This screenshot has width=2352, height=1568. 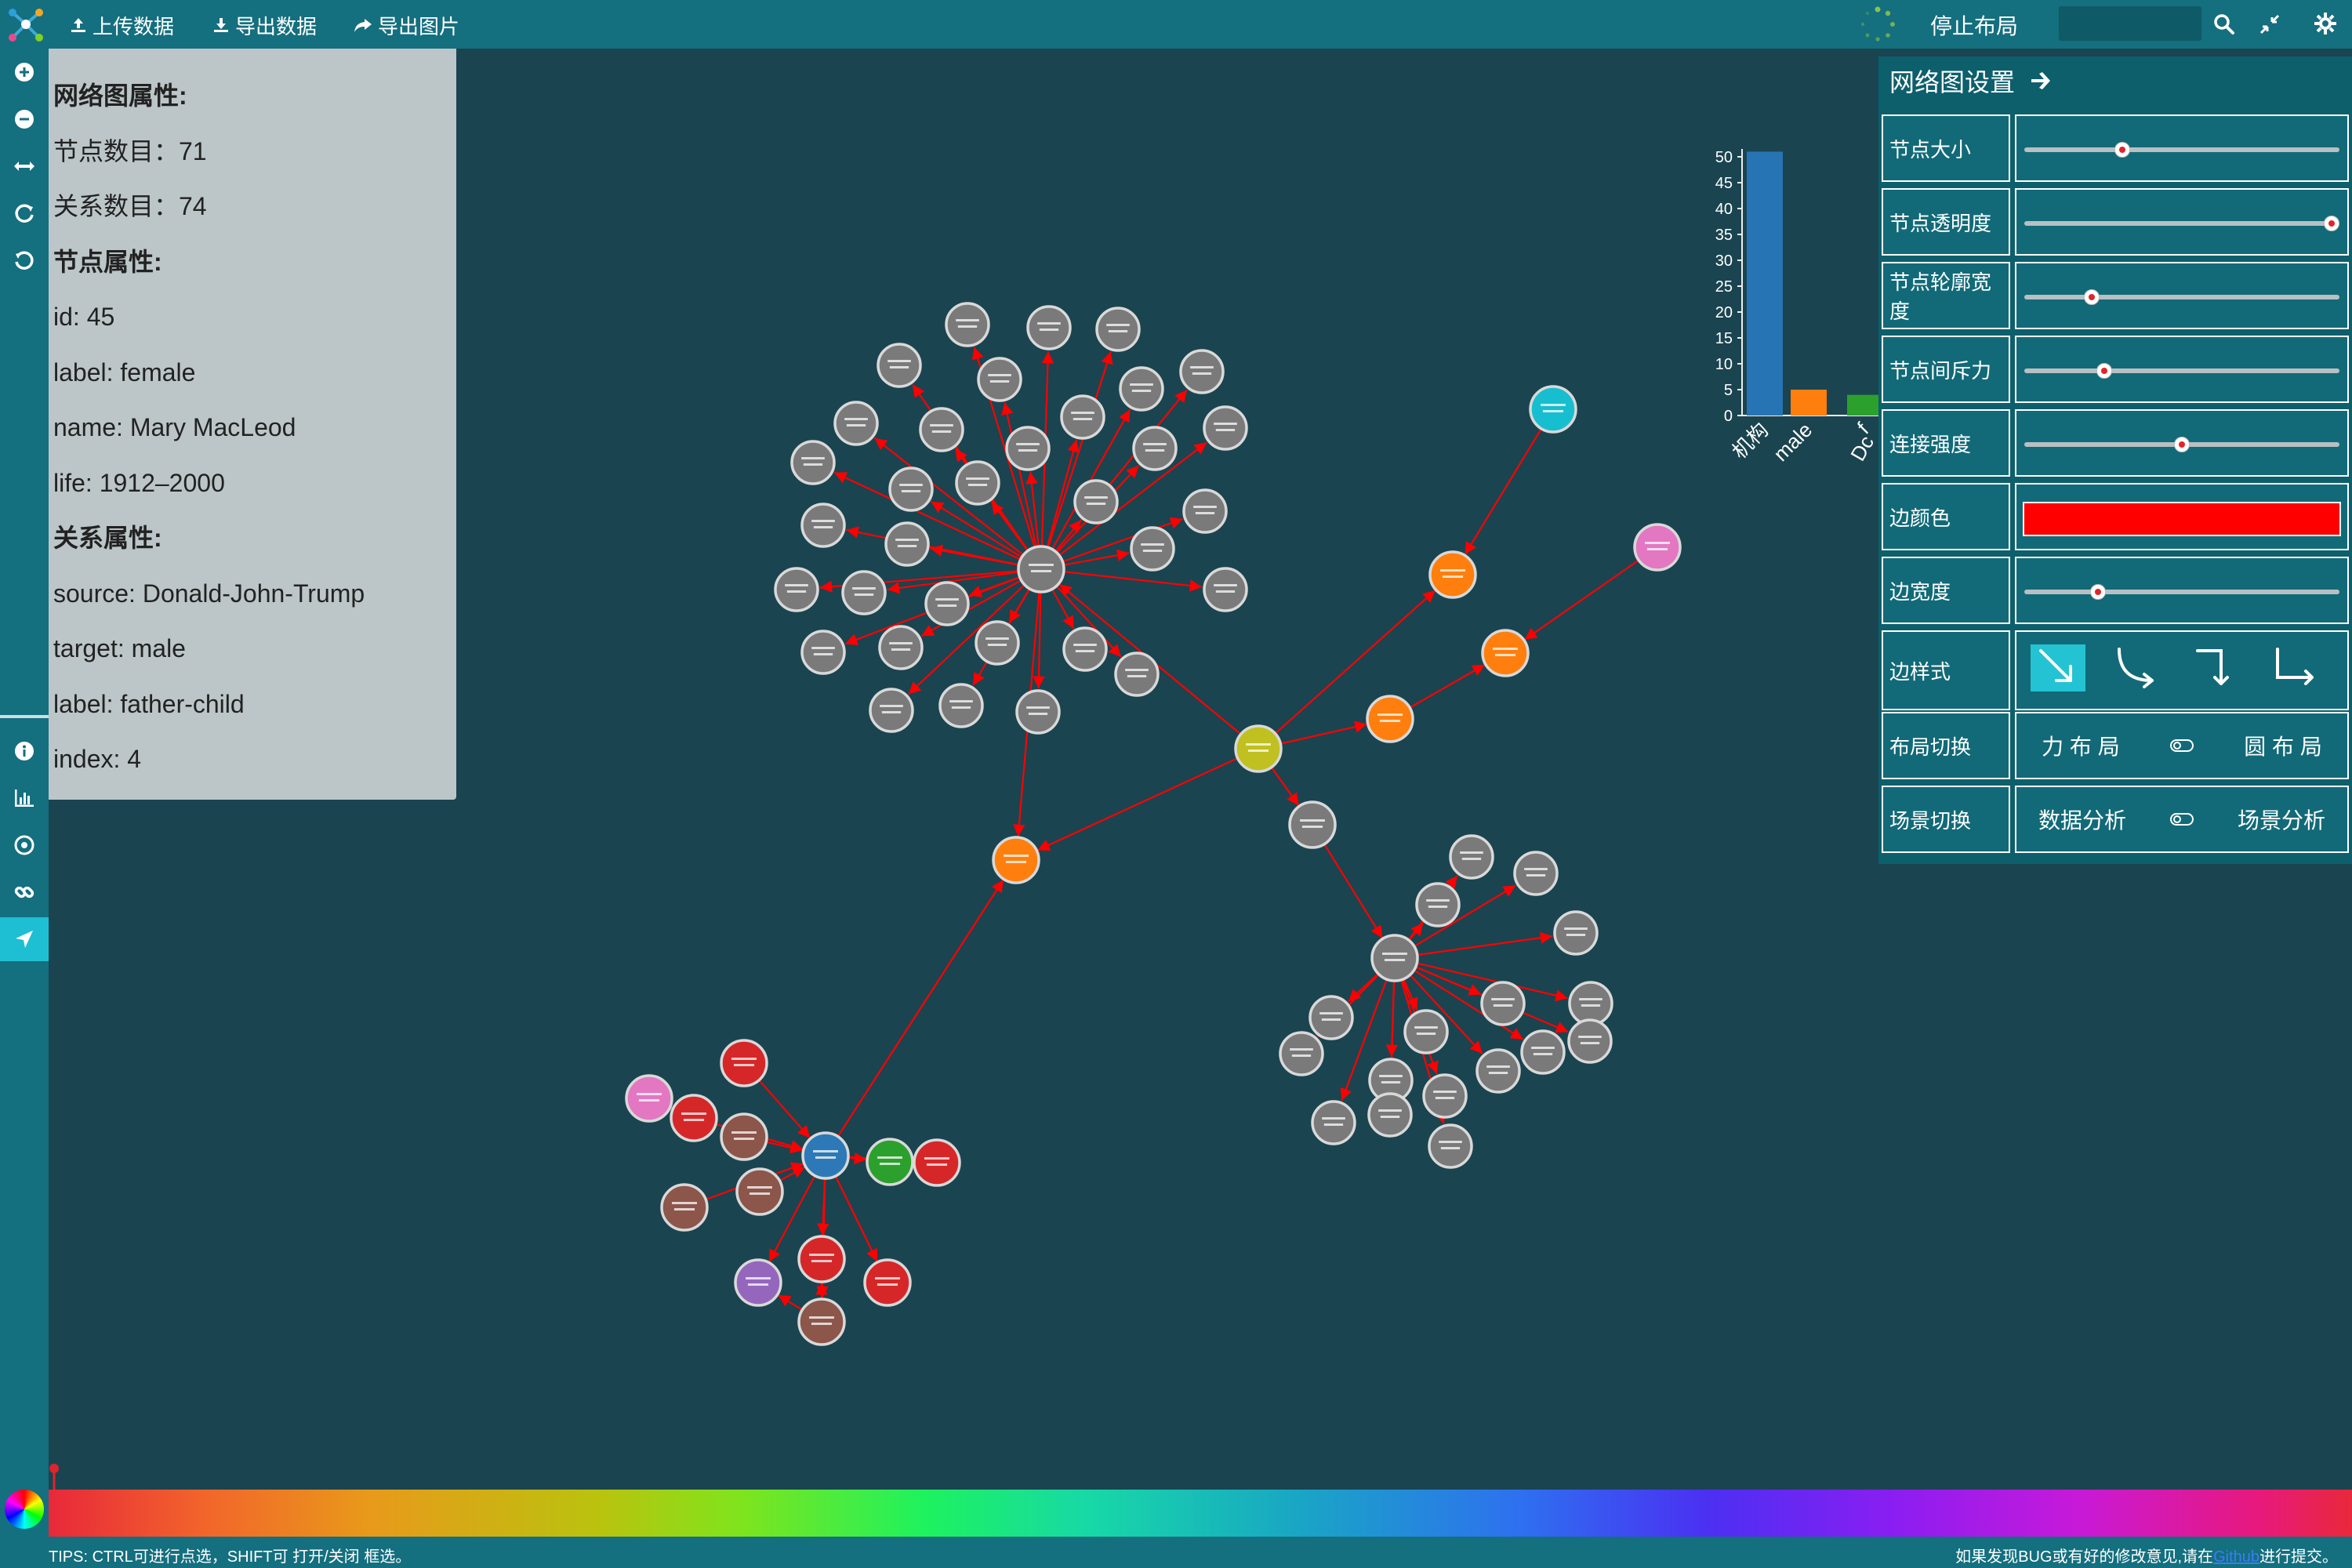 I want to click on graph-node-cabinet, so click(x=1312, y=824).